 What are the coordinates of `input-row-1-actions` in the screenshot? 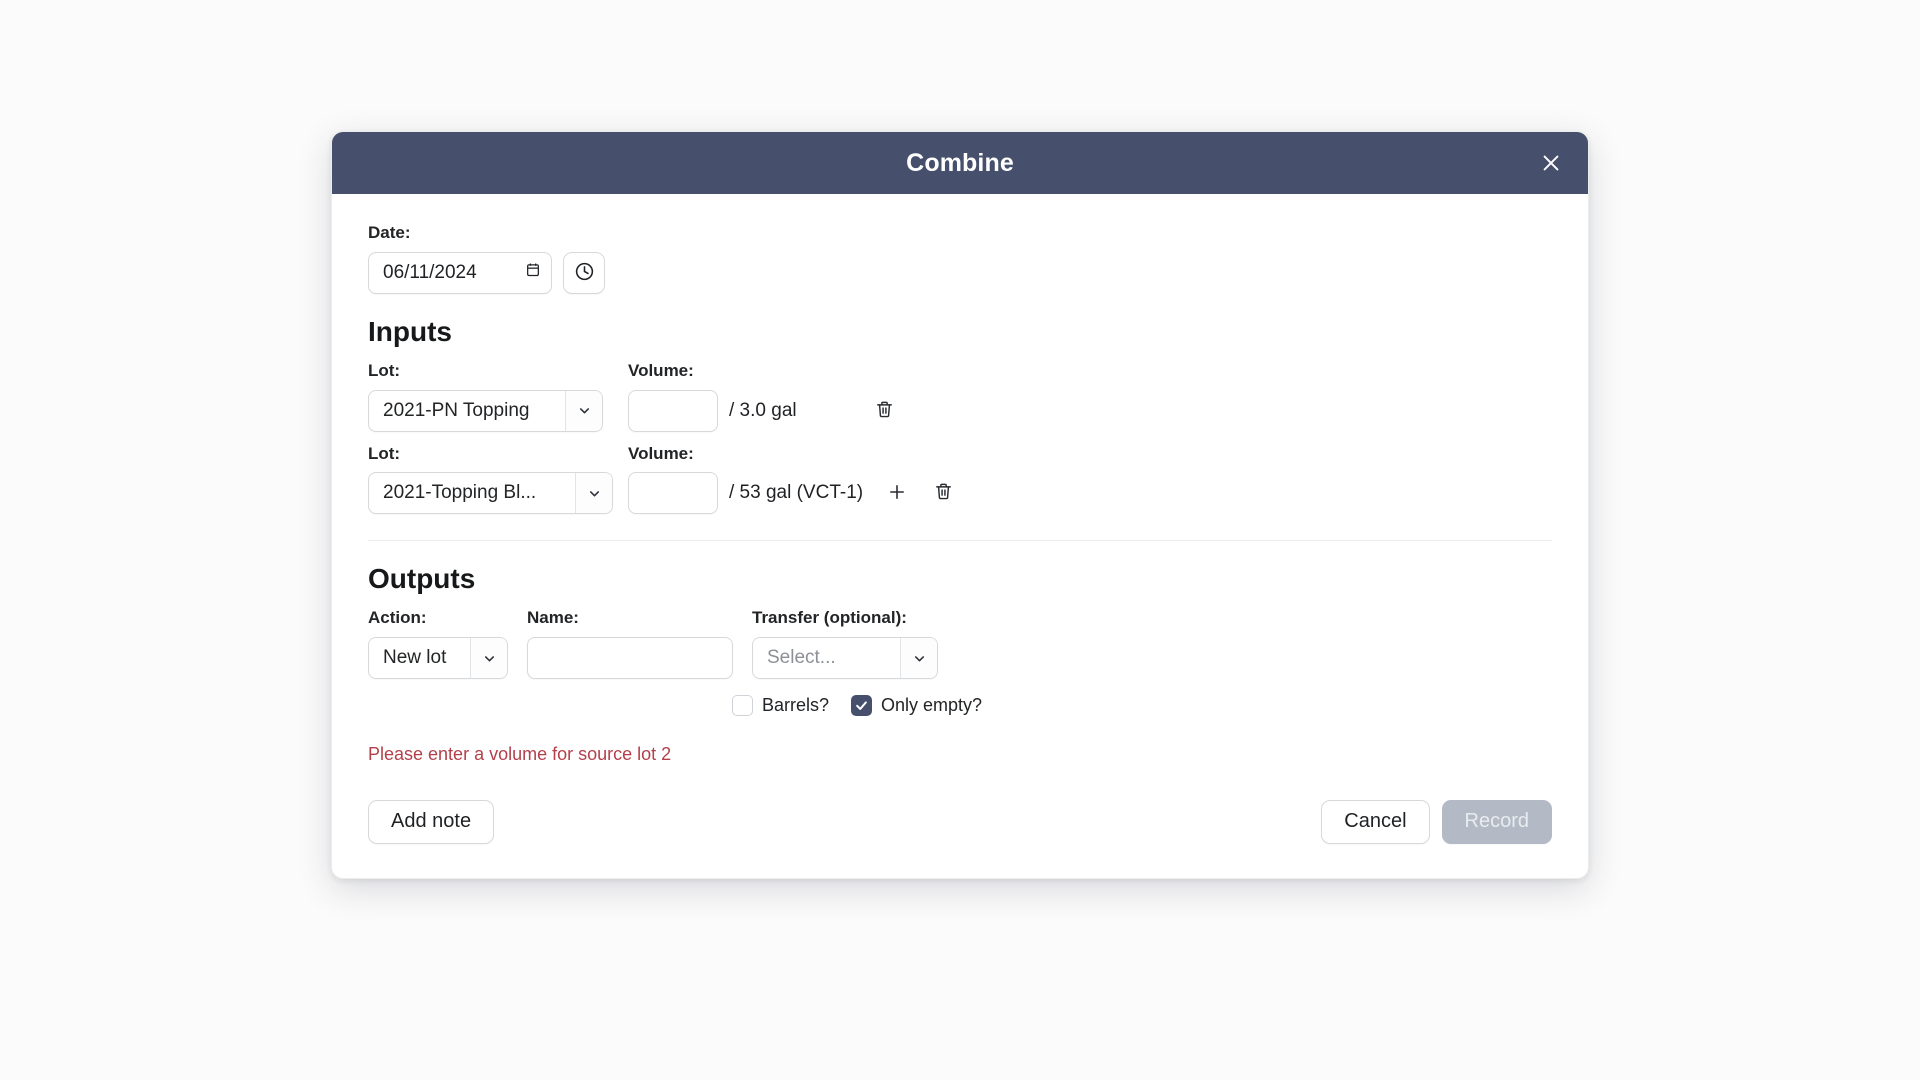 It's located at (885, 411).